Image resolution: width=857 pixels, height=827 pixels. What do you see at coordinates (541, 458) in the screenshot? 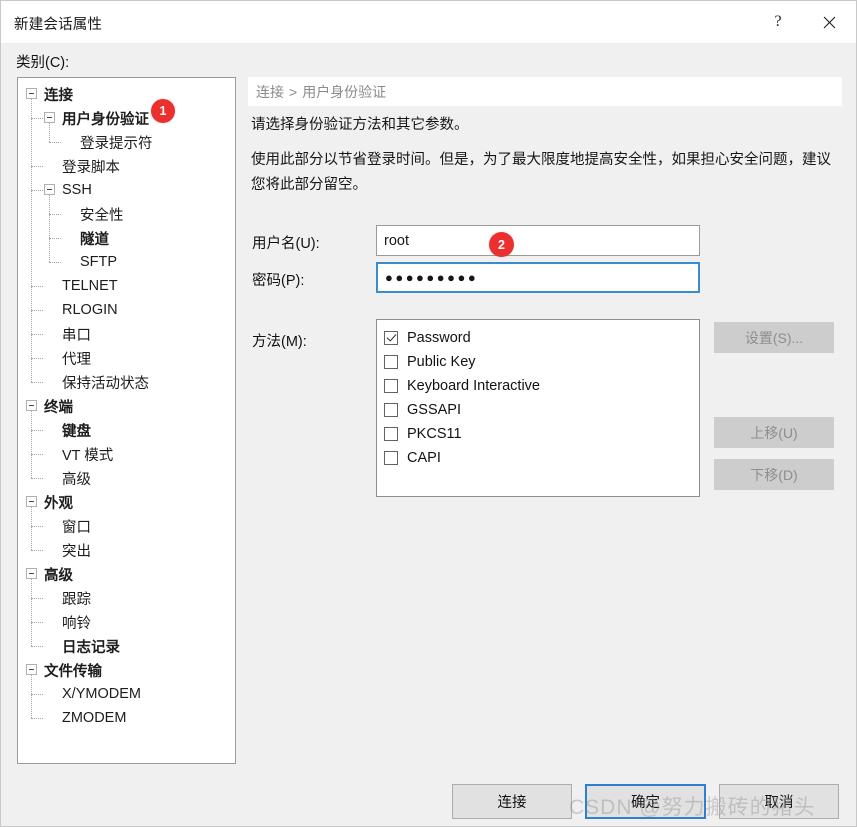
I see `method-row-5: CAPI` at bounding box center [541, 458].